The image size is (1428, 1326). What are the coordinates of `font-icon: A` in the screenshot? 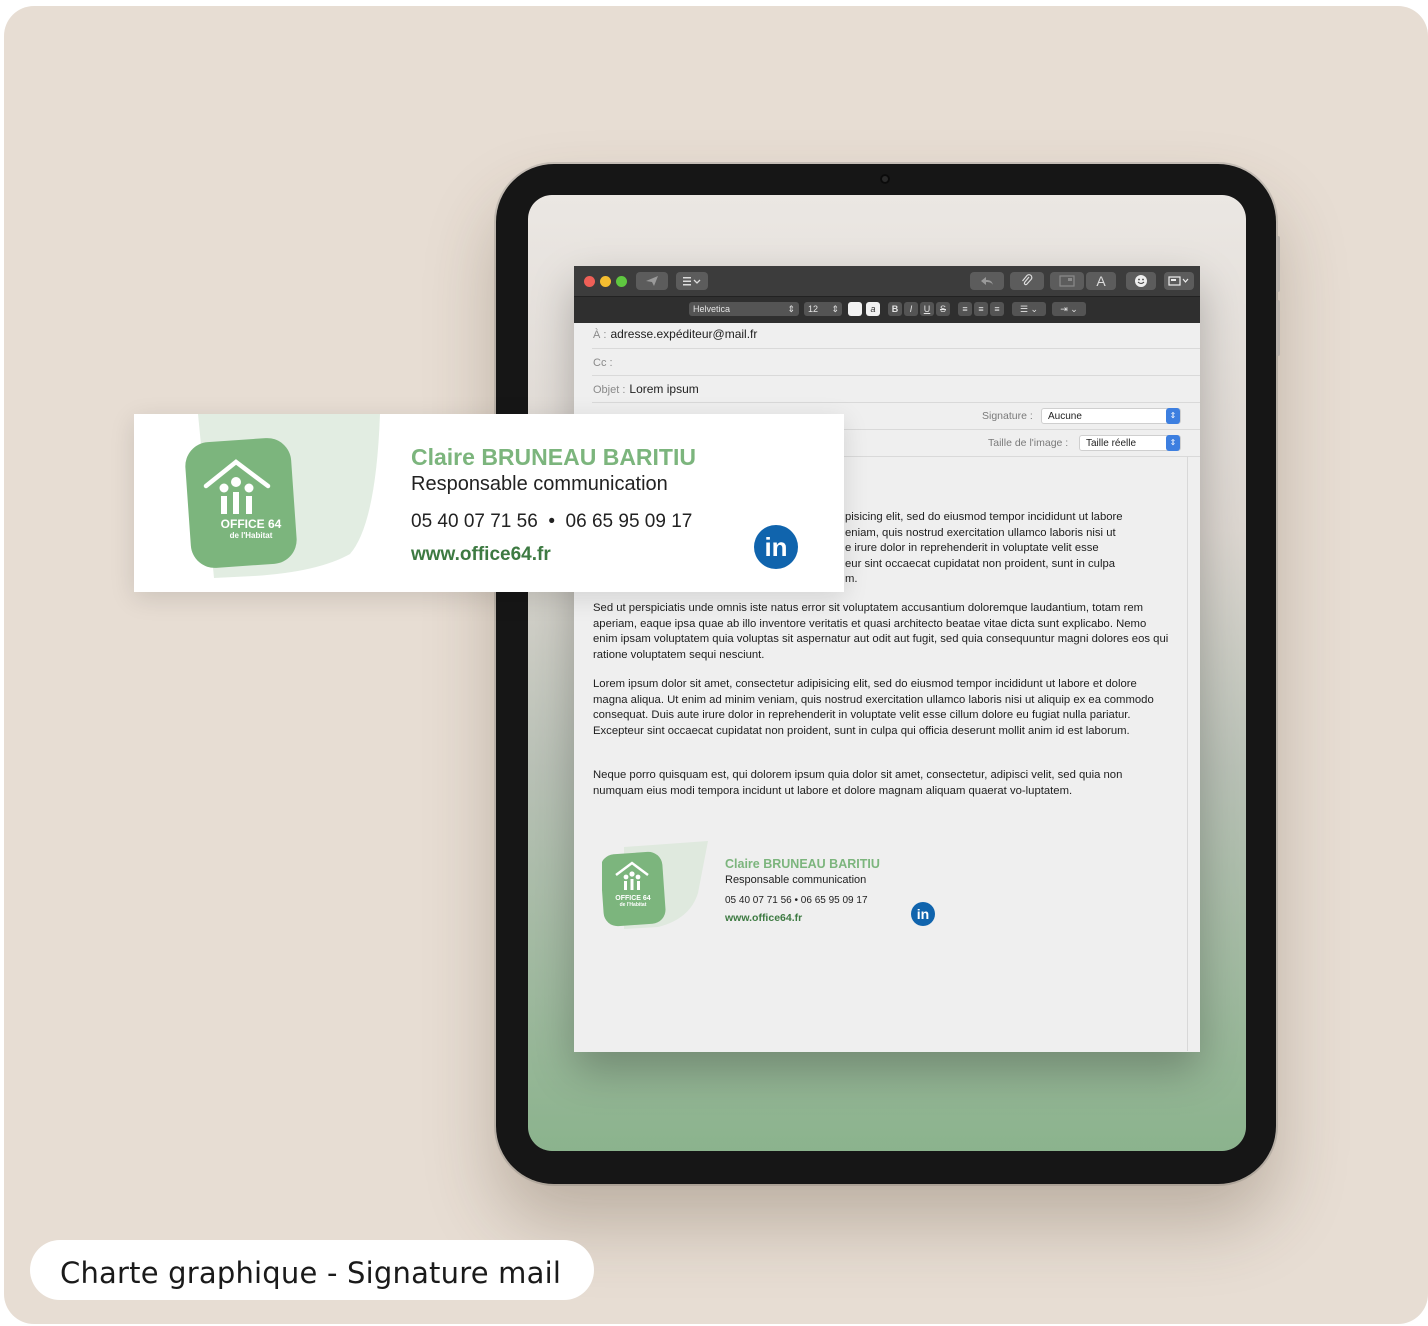 It's located at (1101, 281).